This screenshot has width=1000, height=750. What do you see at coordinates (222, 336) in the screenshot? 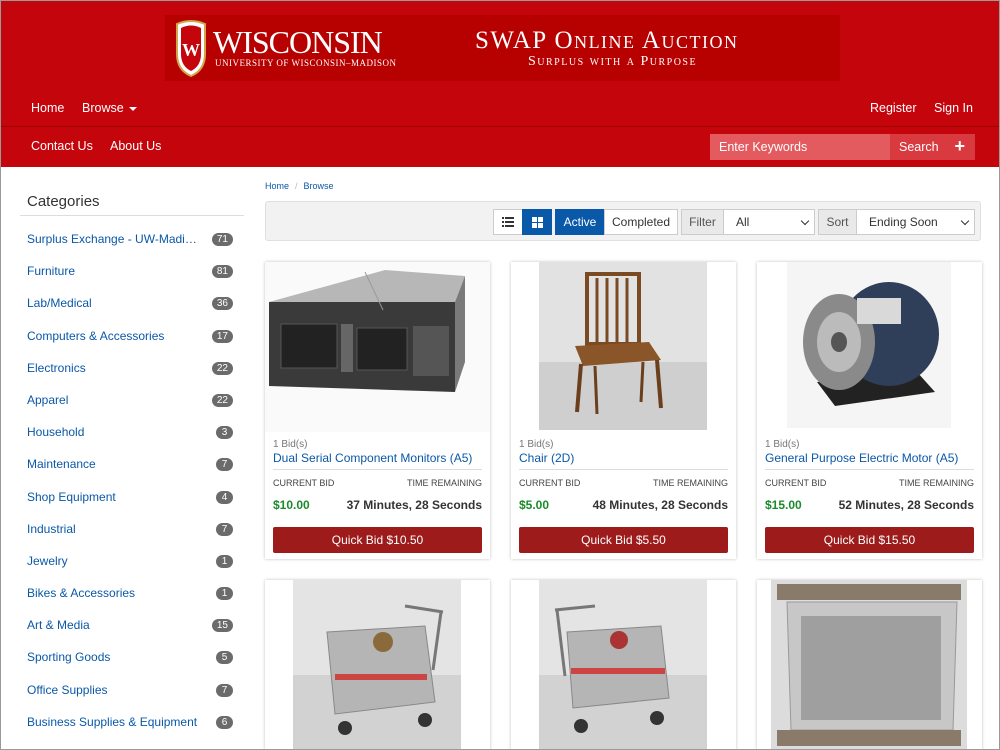
I see `category-count-badge: 17` at bounding box center [222, 336].